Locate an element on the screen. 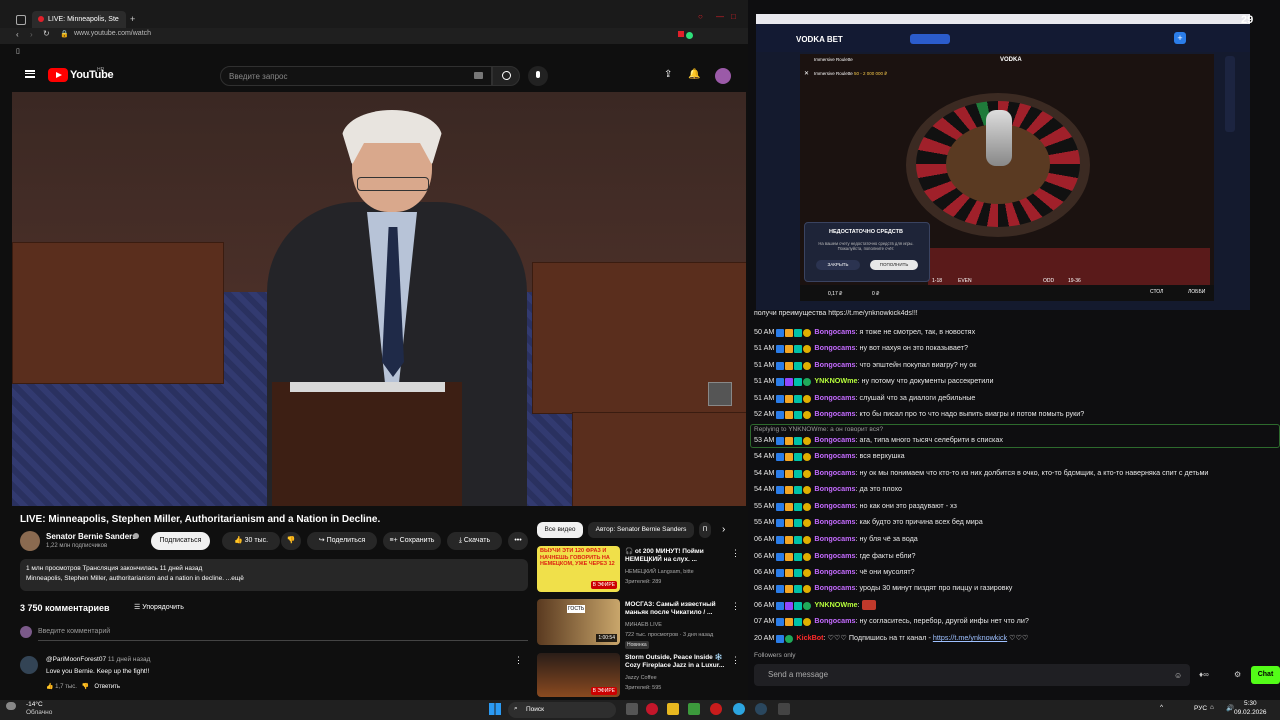 The width and height of the screenshot is (1280, 720). search-input: Введите запрос is located at coordinates (356, 76).